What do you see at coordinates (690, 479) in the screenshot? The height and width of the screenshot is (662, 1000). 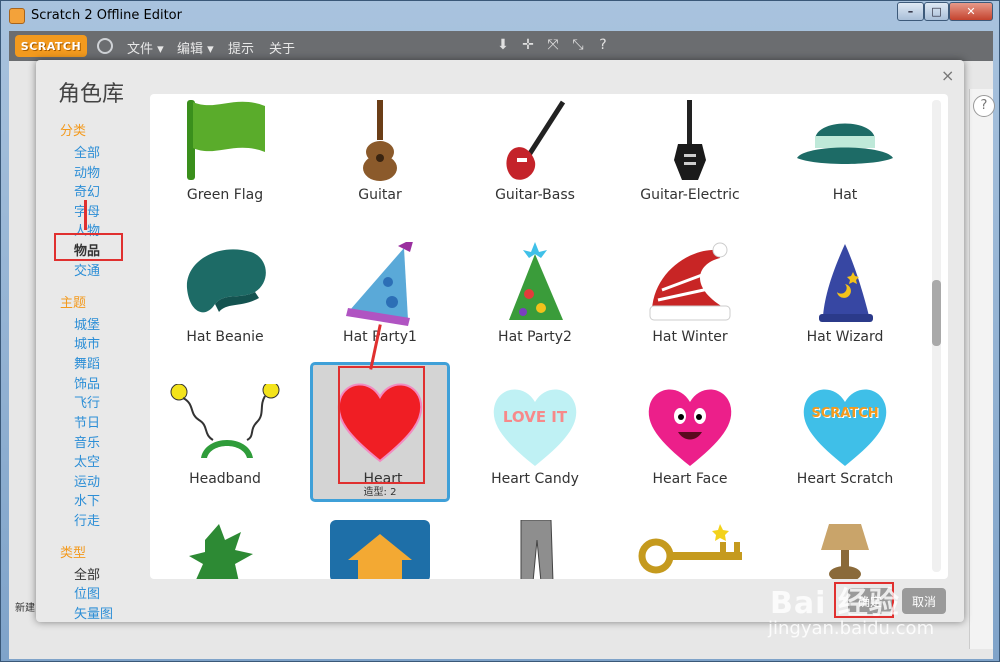 I see `sprite-name: Heart Face` at bounding box center [690, 479].